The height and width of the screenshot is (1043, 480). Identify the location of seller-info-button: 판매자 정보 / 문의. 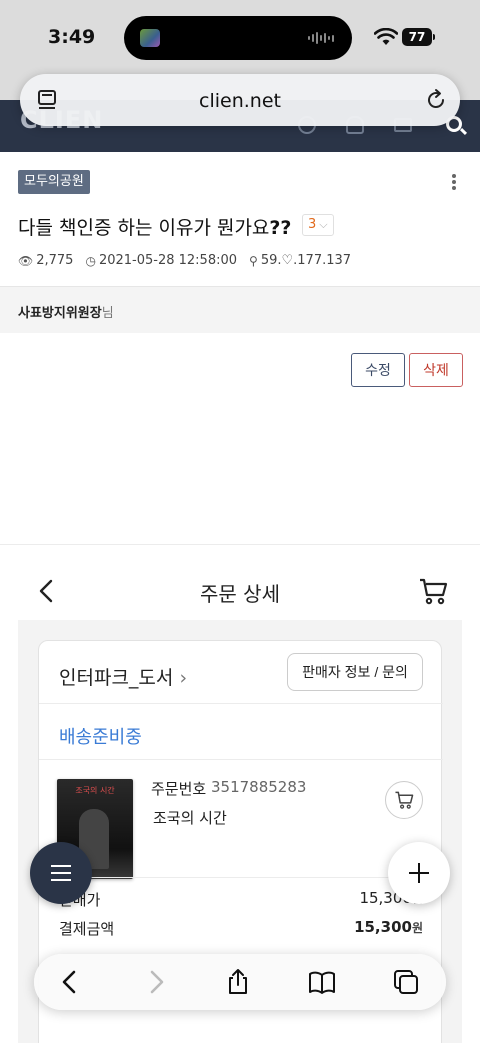
(355, 672).